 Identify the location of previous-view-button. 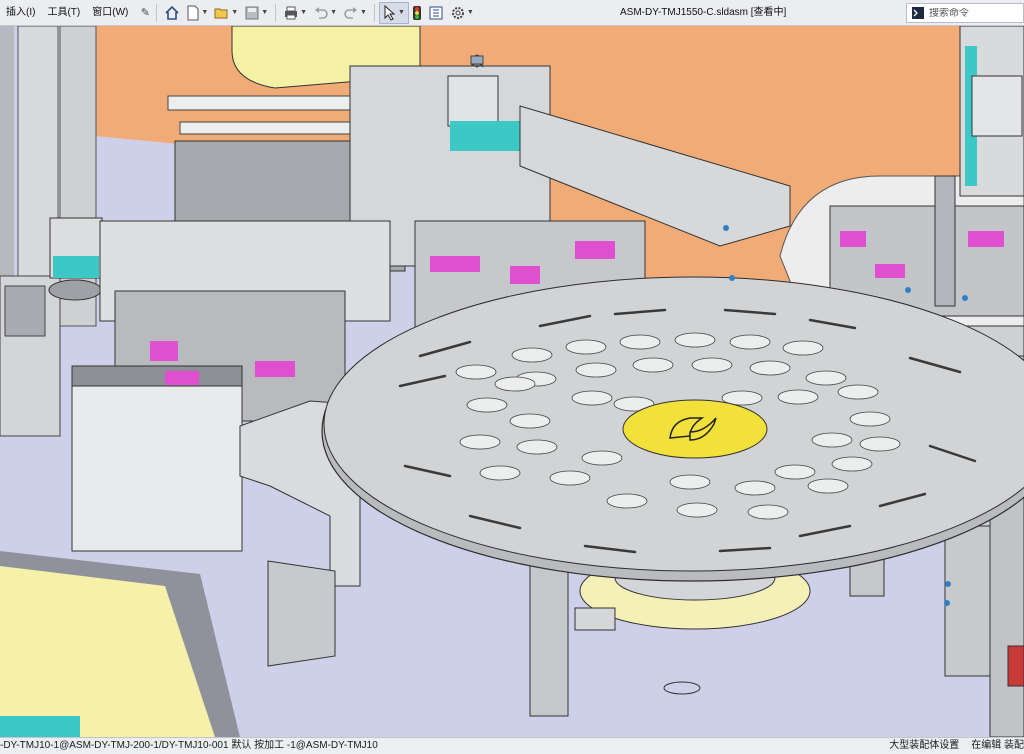
(503, 64).